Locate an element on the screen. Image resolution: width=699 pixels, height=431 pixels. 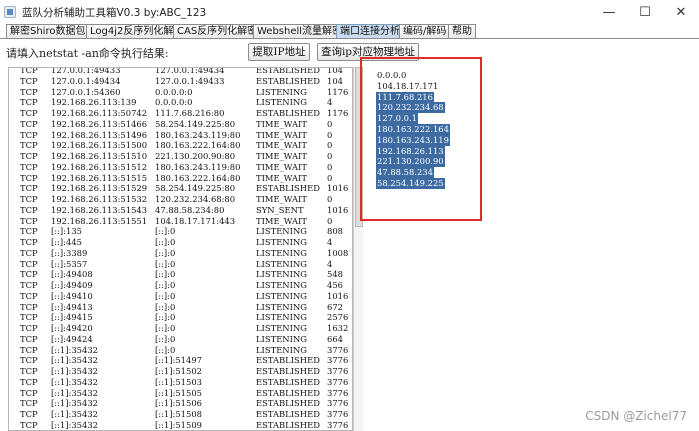
tab-help: 帮助 is located at coordinates (462, 31).